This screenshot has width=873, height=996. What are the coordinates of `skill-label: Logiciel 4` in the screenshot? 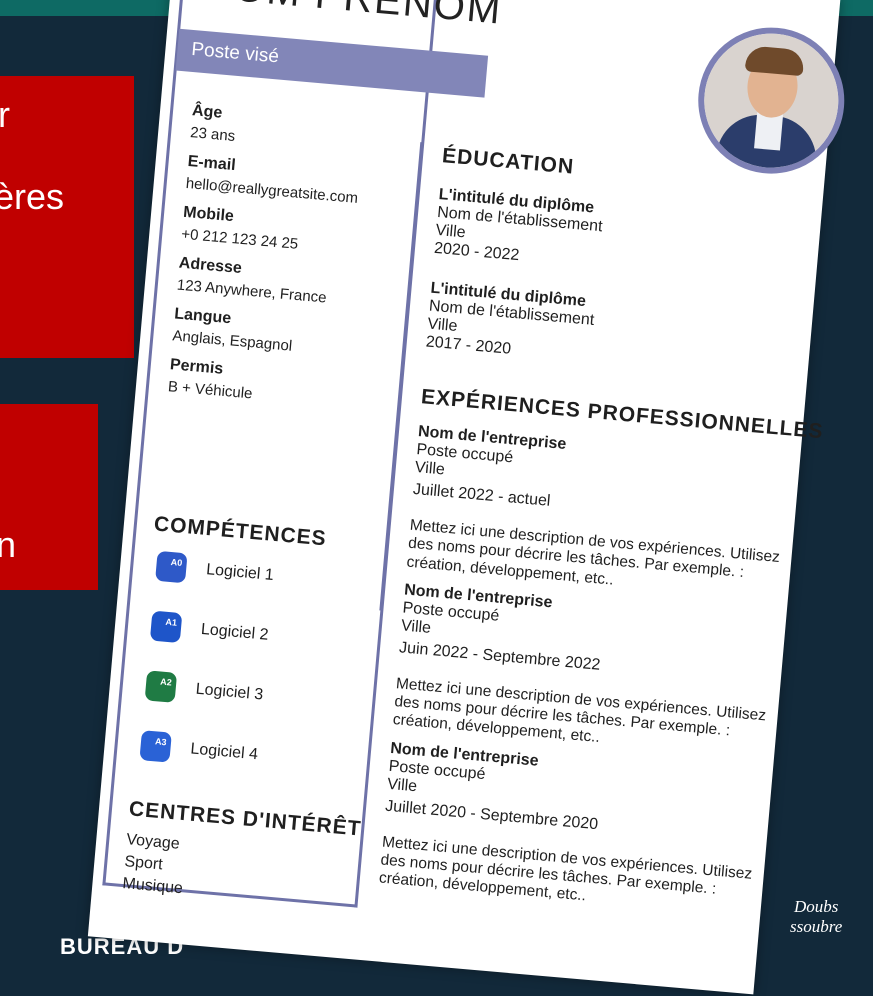 It's located at (224, 752).